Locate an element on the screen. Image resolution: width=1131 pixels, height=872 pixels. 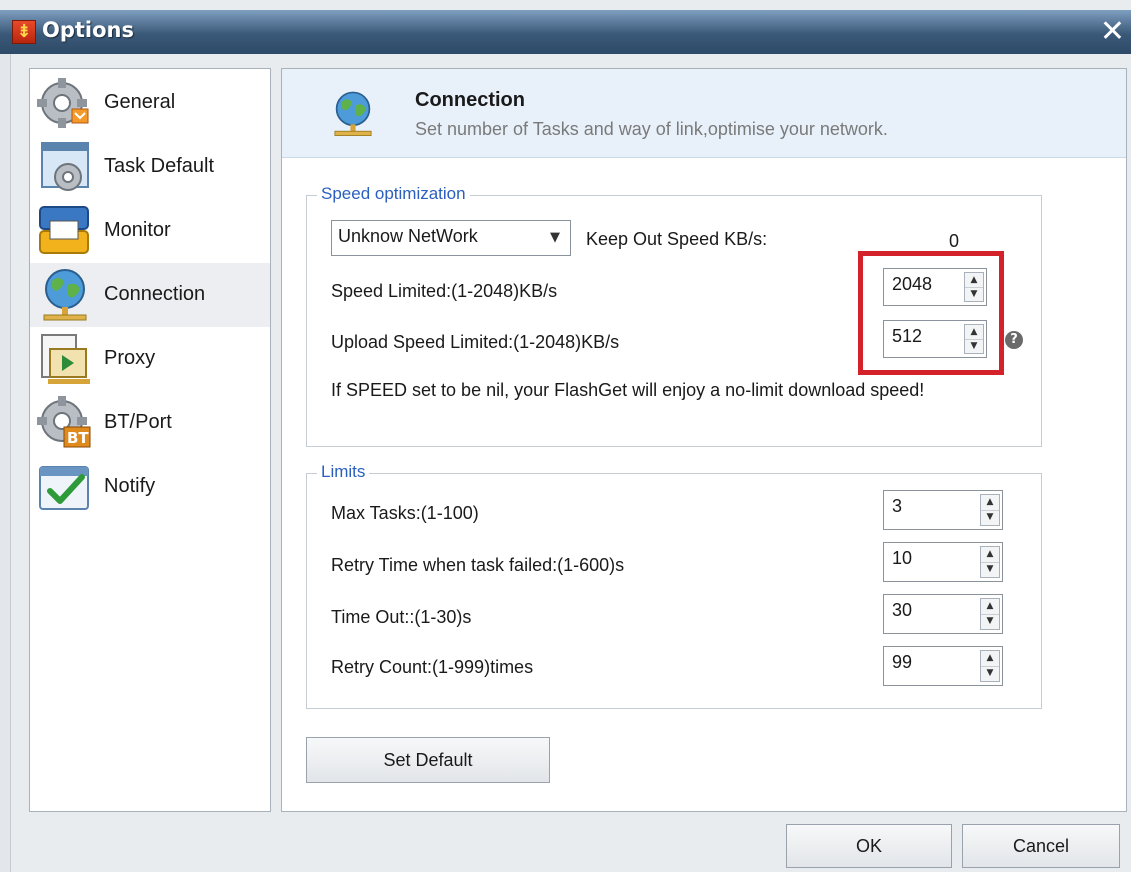
checkmark-icon is located at coordinates (64, 488).